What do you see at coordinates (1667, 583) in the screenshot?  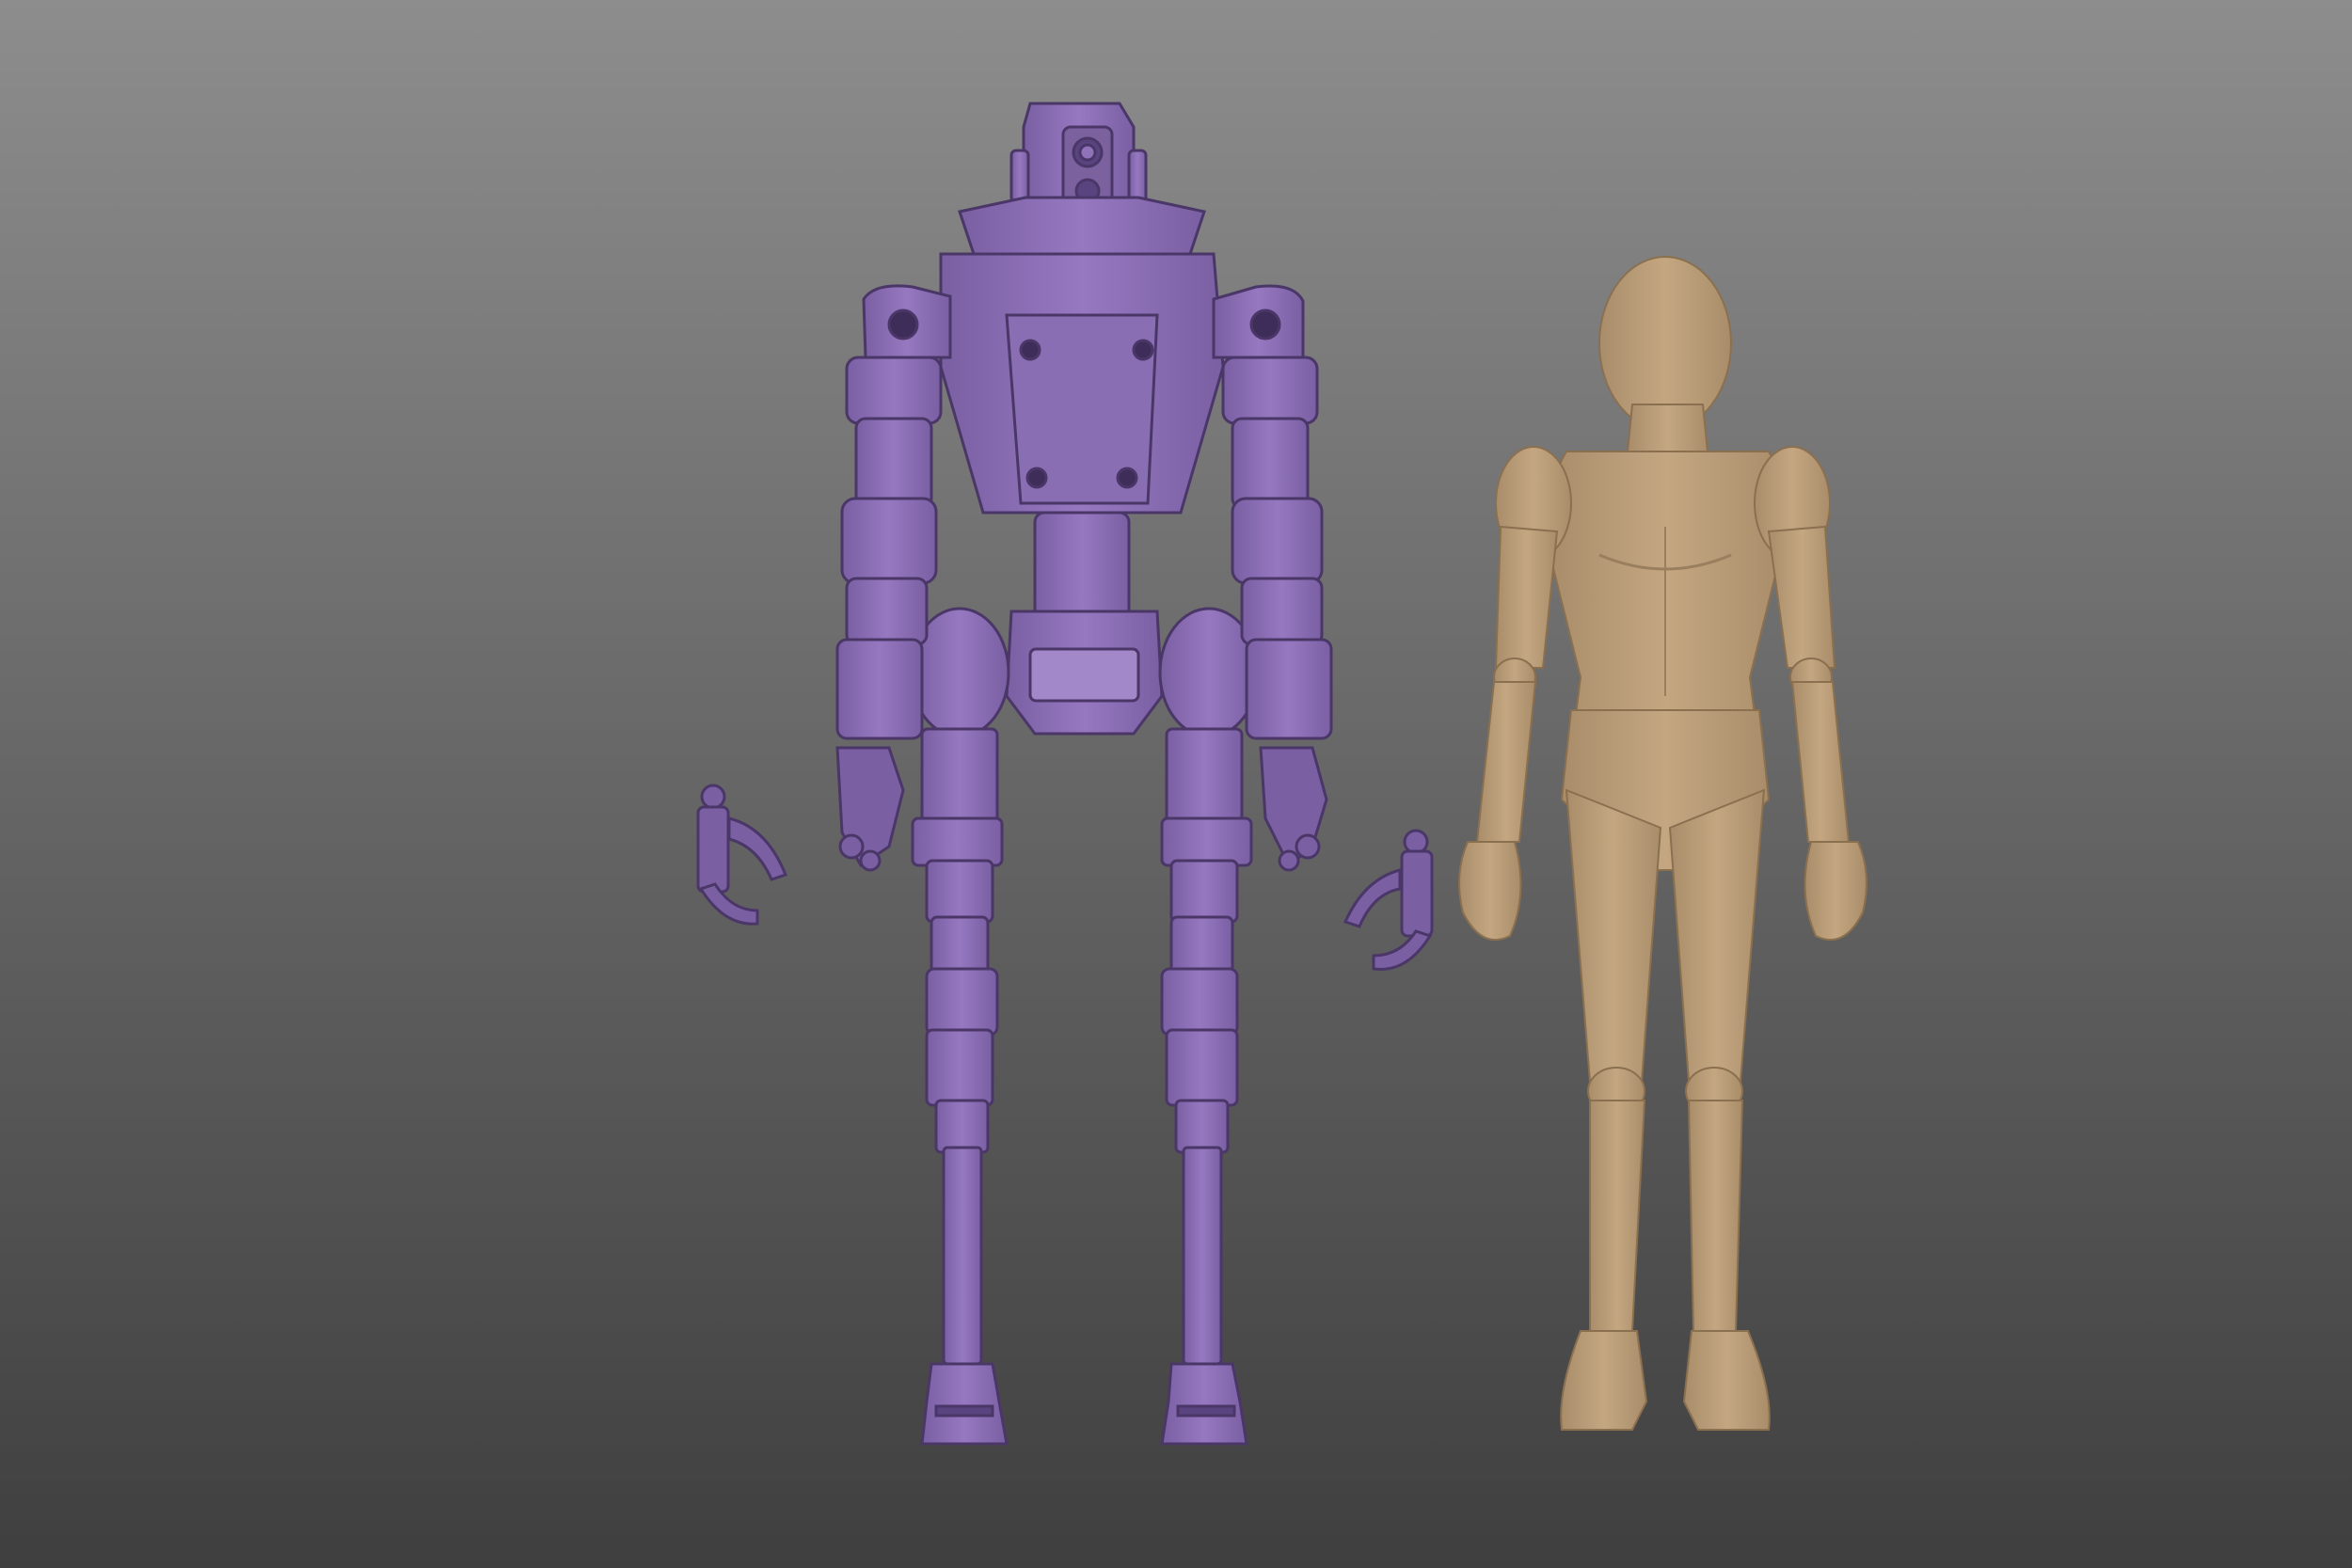 I see `mannequin-torso` at bounding box center [1667, 583].